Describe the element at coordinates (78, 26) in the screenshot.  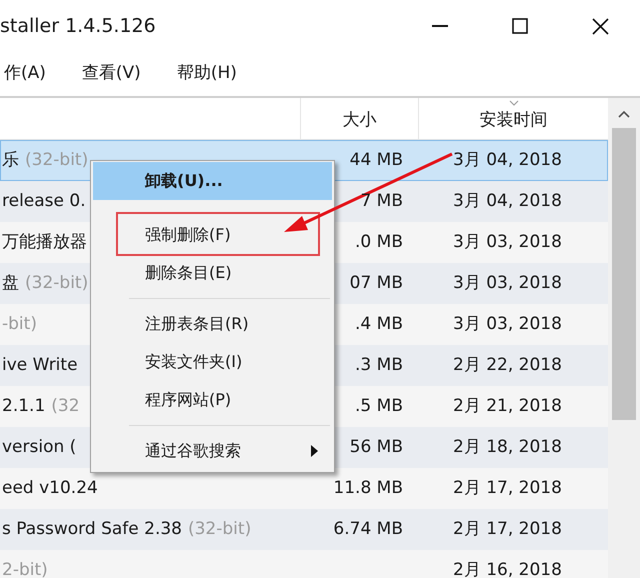
I see `window-title: staller 1.4.5.126` at that location.